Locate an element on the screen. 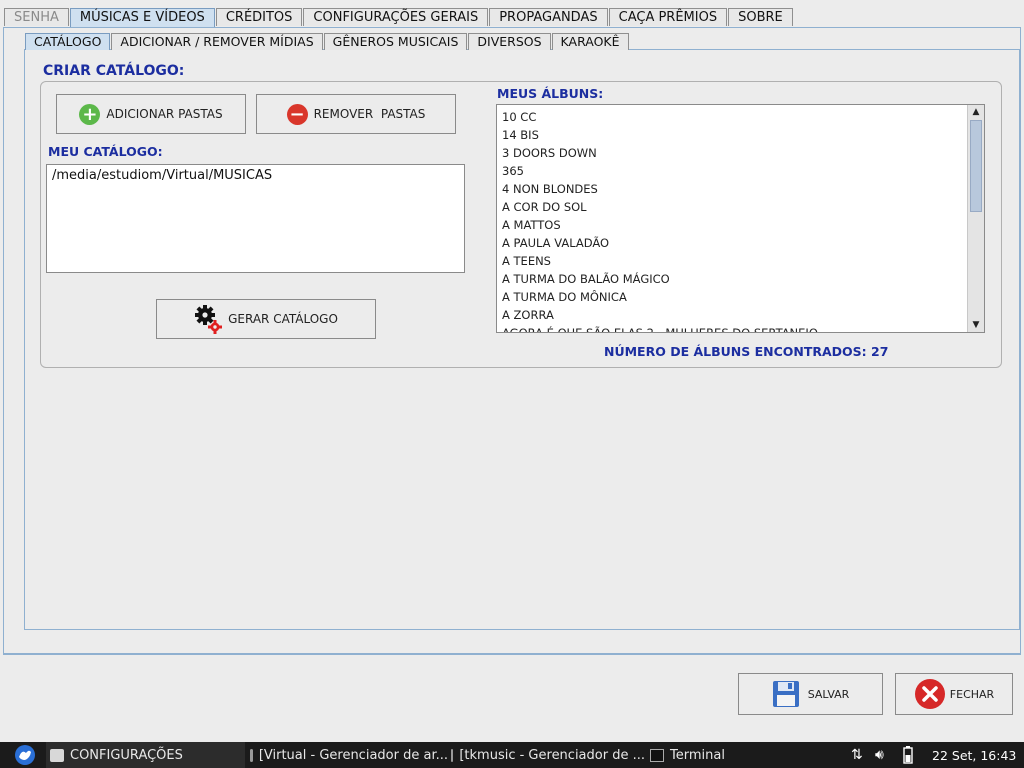 Image resolution: width=1024 pixels, height=768 pixels. add-folders-label: ADICIONAR PASTAS is located at coordinates (164, 114).